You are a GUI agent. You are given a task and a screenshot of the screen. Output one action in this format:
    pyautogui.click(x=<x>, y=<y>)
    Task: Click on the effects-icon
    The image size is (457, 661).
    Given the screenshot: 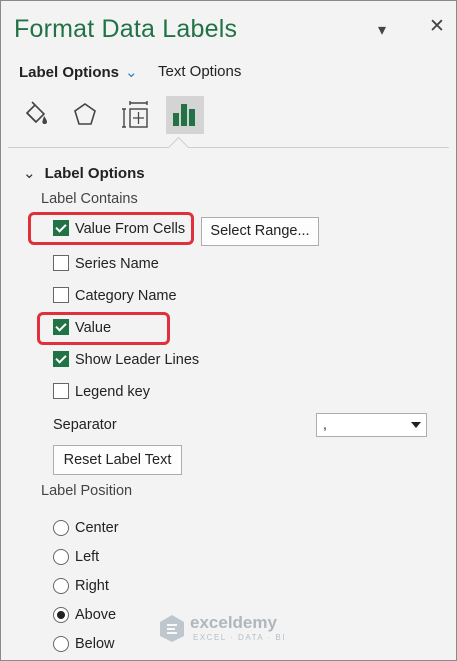 What is the action you would take?
    pyautogui.click(x=85, y=115)
    